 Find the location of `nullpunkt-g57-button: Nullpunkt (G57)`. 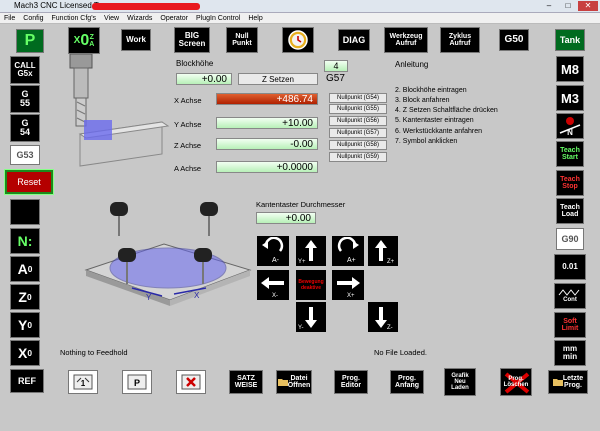

nullpunkt-g57-button: Nullpunkt (G57) is located at coordinates (358, 133).